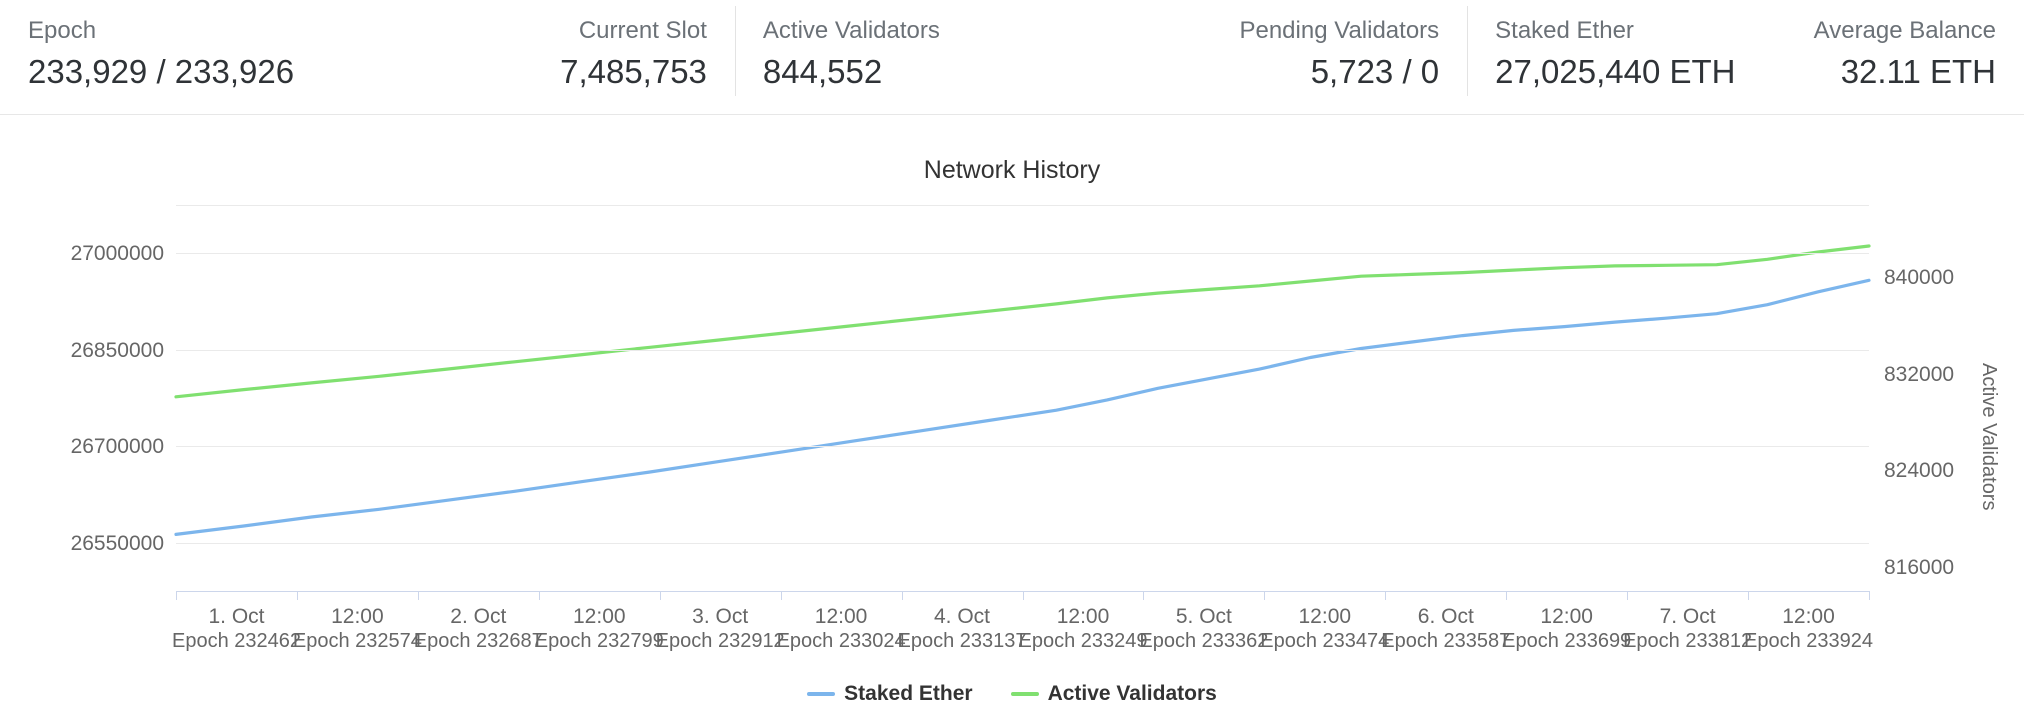 This screenshot has height=710, width=2024. Describe the element at coordinates (962, 616) in the screenshot. I see `x-axis-tick-time: 4. Oct` at that location.